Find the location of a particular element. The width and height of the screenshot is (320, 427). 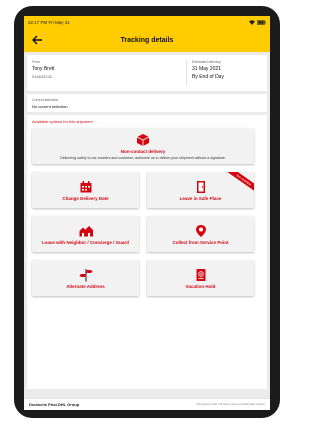

page-title: Tracking details is located at coordinates (147, 40).